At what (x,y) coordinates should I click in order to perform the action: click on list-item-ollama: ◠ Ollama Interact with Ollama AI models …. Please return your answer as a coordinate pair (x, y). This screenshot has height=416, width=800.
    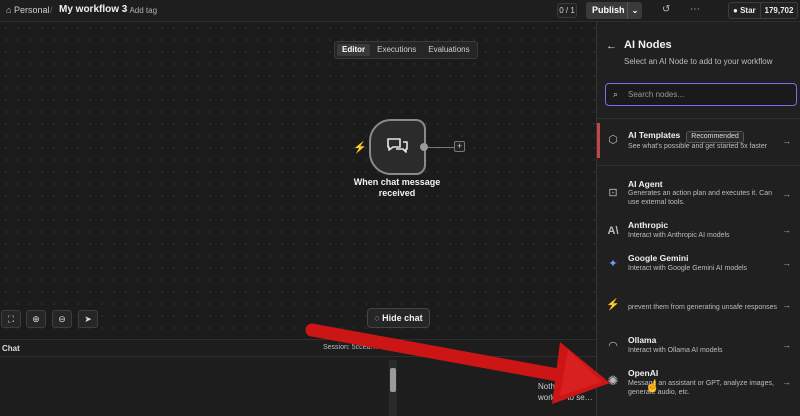
    Looking at the image, I should click on (698, 347).